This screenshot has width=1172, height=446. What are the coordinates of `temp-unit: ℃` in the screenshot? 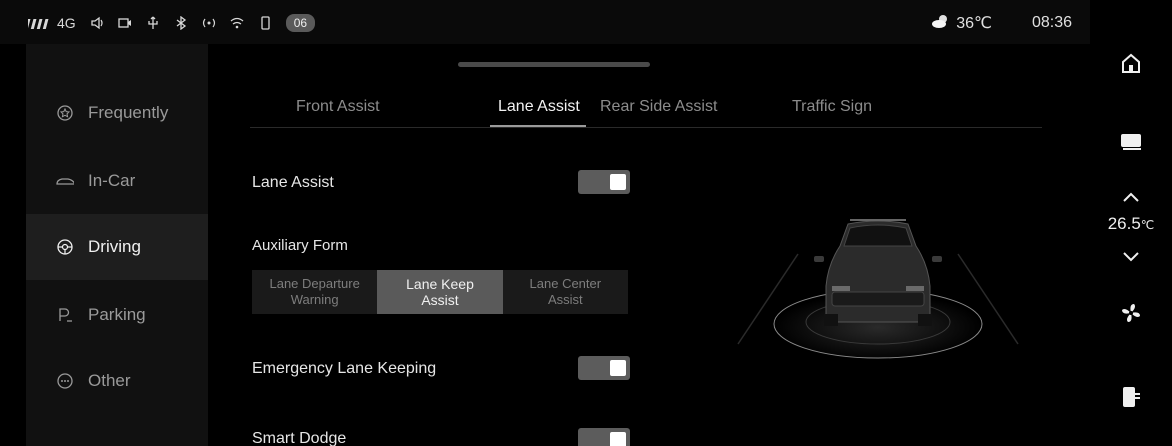 It's located at (1147, 225).